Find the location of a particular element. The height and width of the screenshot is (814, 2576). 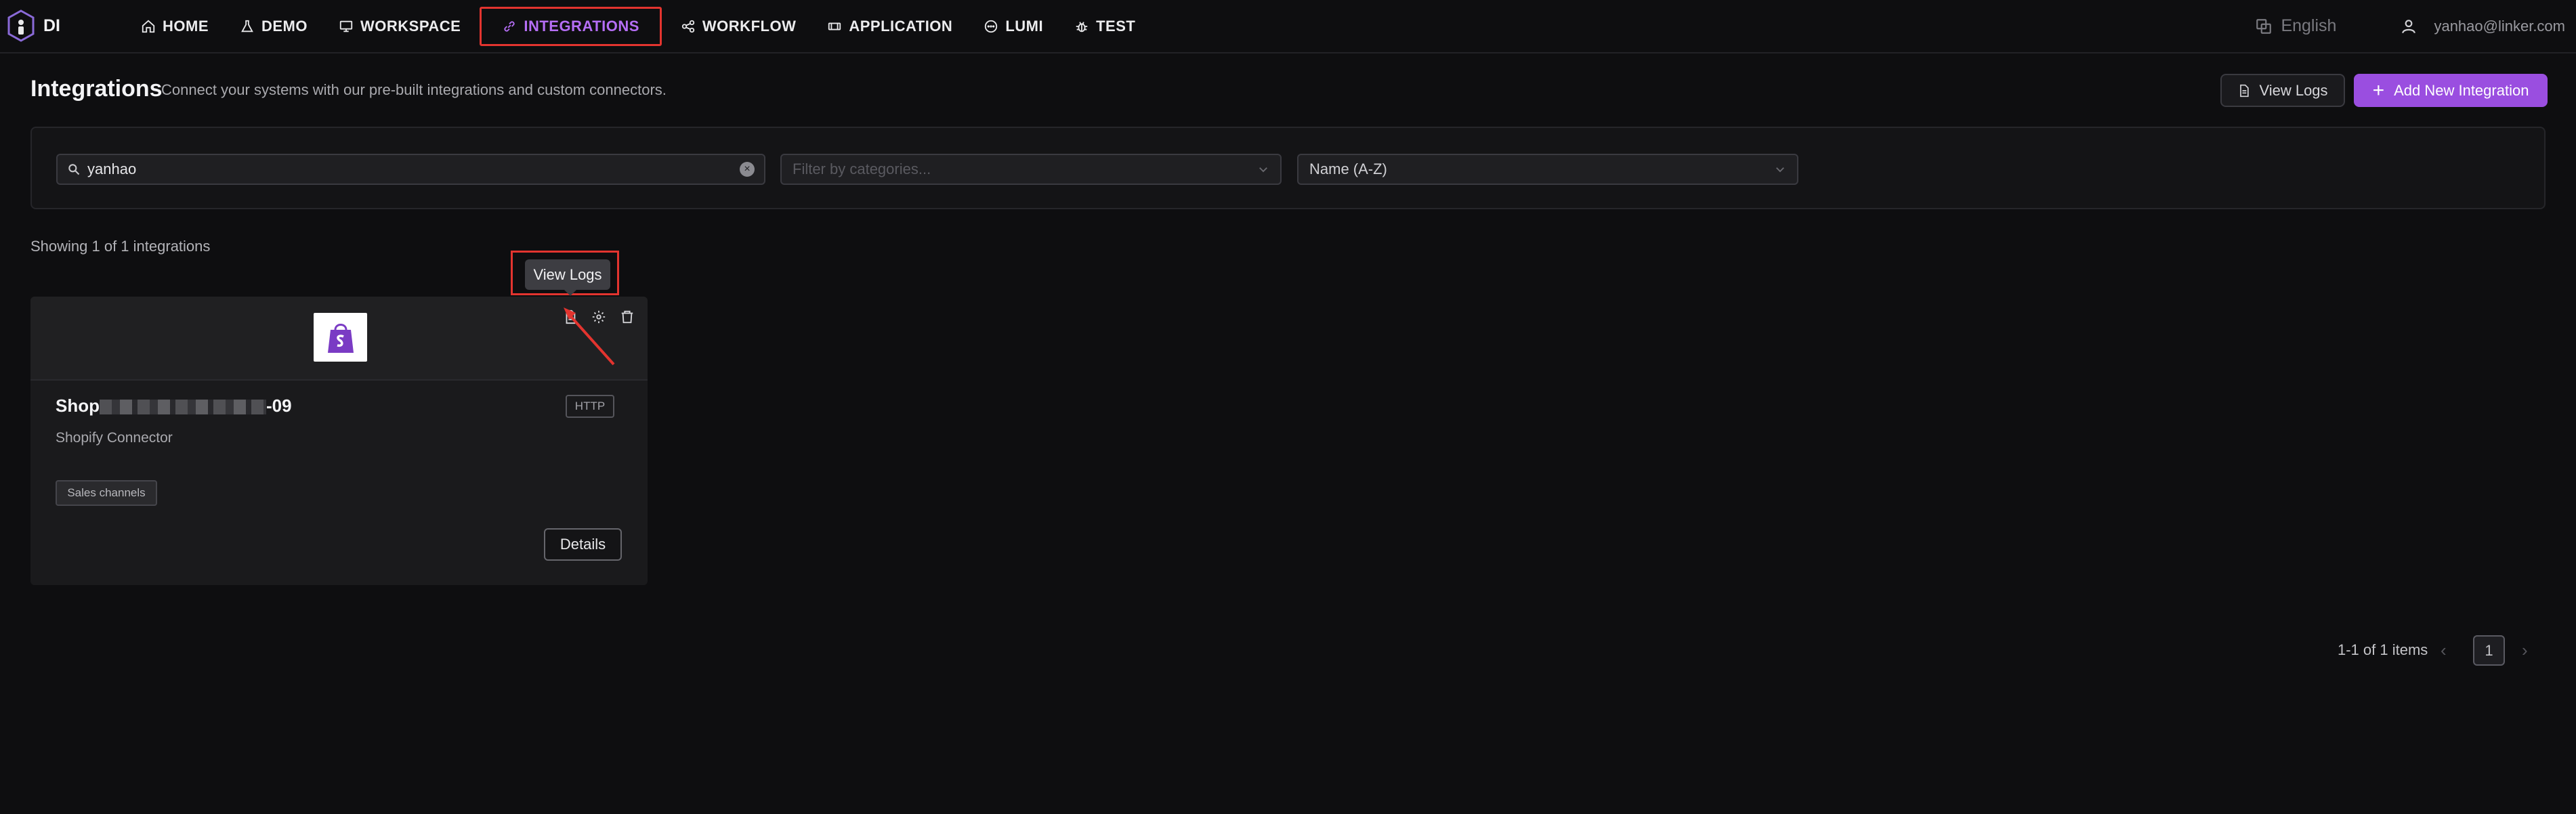

brand-logo-icon is located at coordinates (21, 25).